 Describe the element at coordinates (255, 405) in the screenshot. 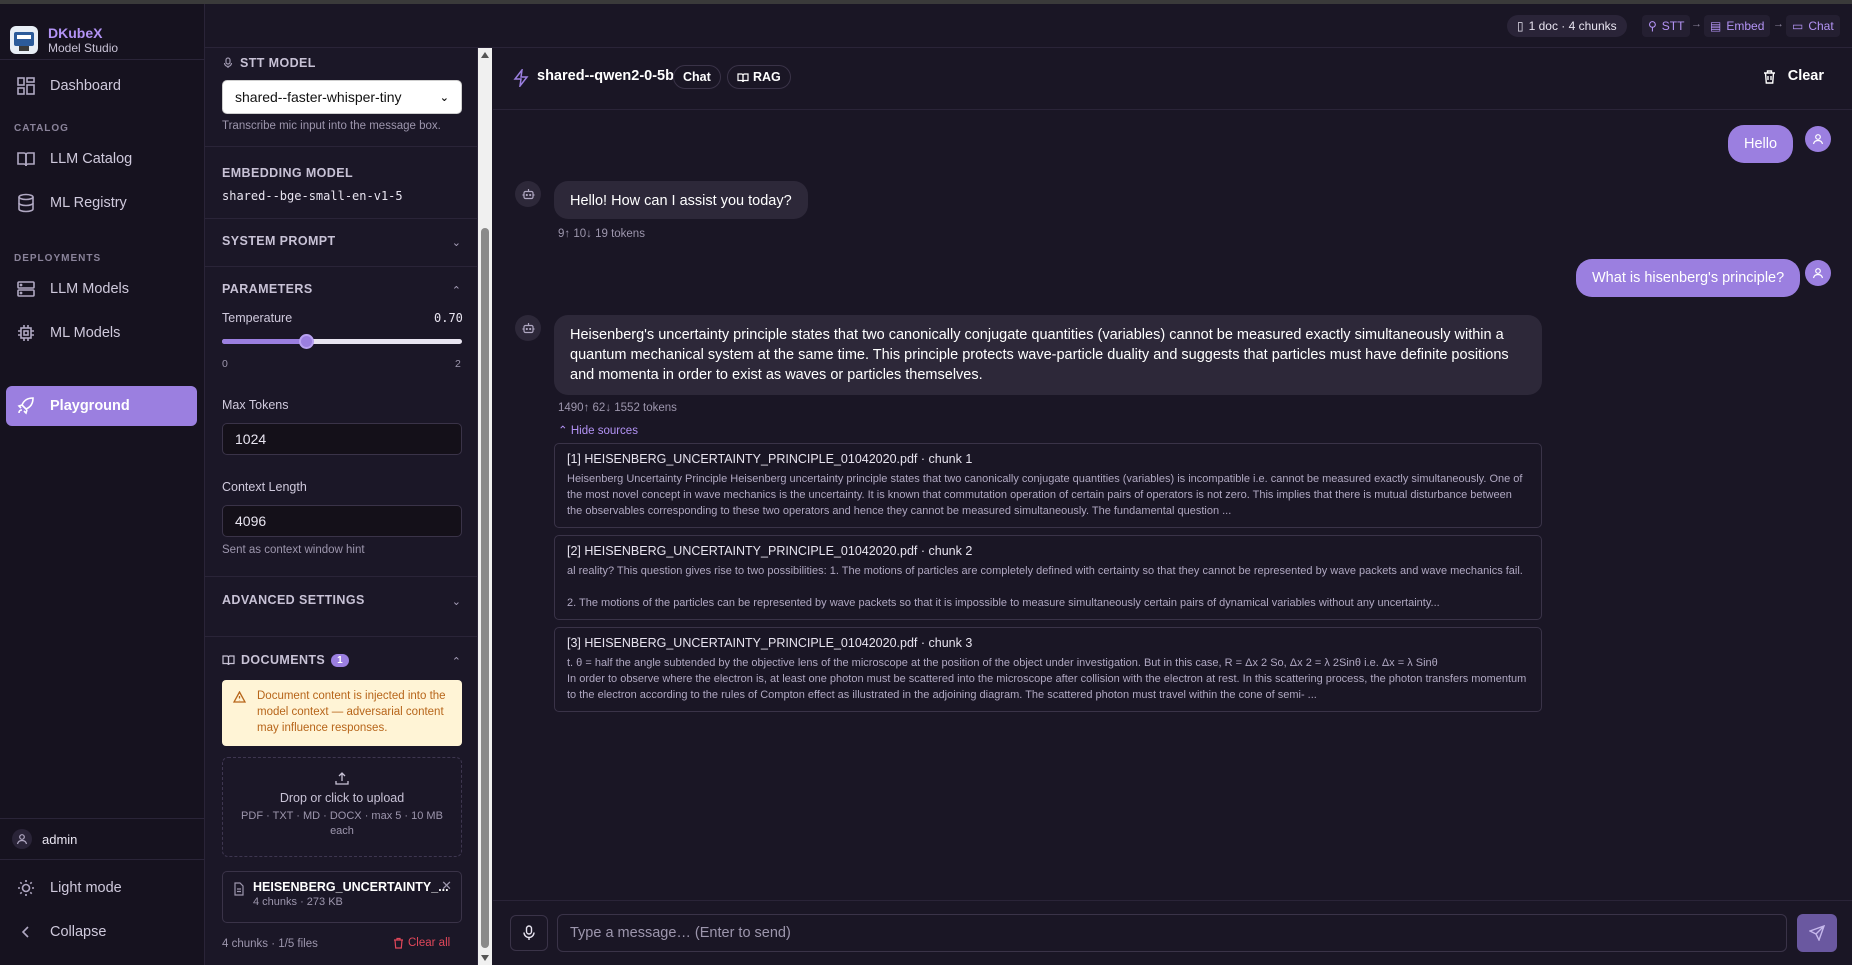

I see `max-tokens-label: Max Tokens` at that location.